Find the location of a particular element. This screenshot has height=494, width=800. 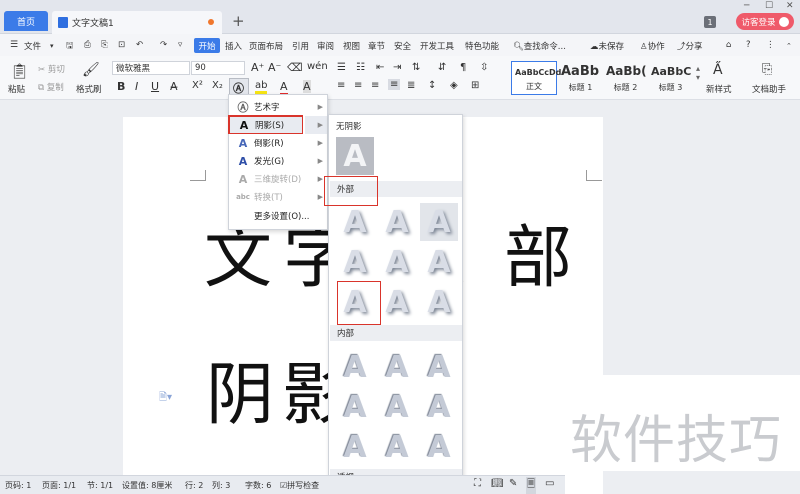

underline-button: U is located at coordinates (155, 86).